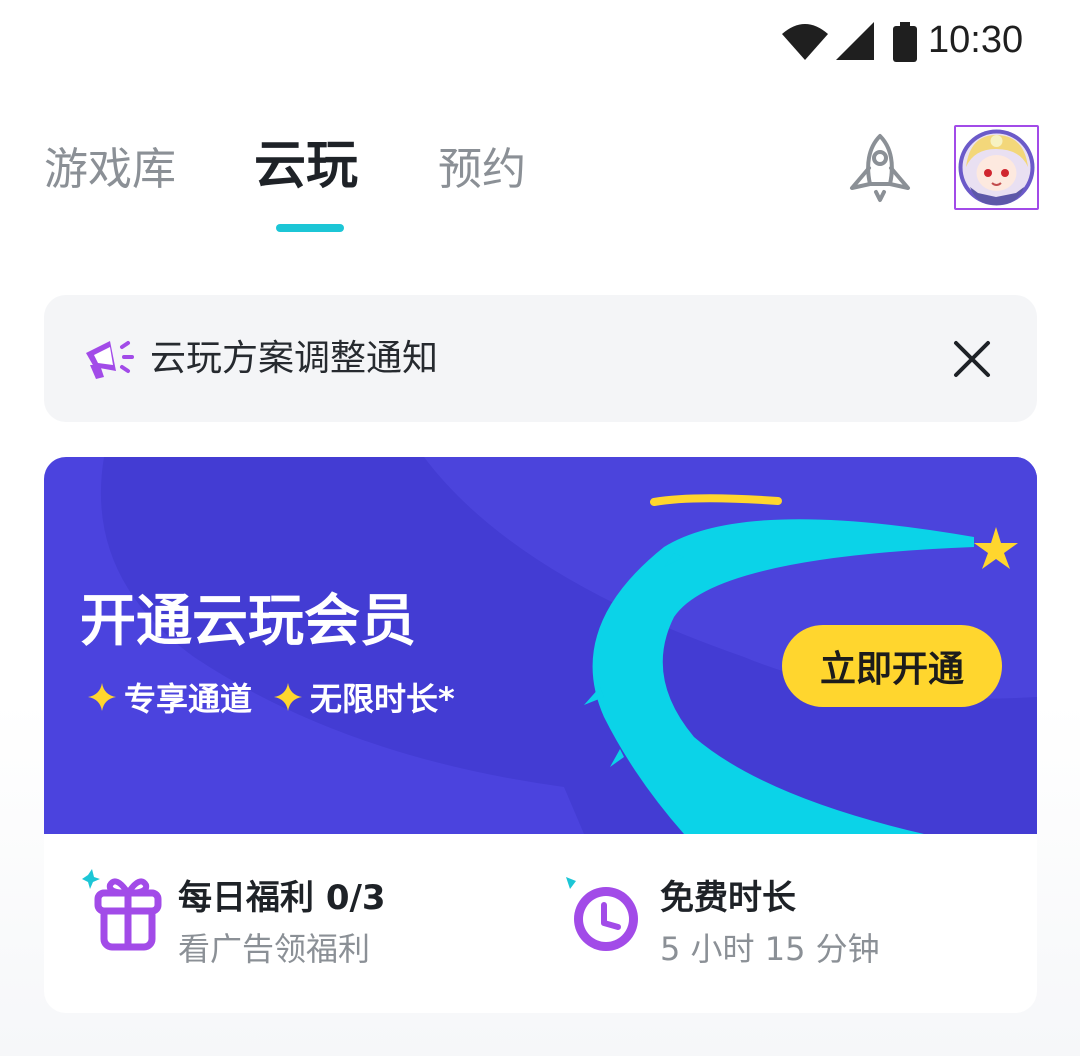 The height and width of the screenshot is (1056, 1080). What do you see at coordinates (540, 358) in the screenshot?
I see `notice-bar: 云玩方案调整通知` at bounding box center [540, 358].